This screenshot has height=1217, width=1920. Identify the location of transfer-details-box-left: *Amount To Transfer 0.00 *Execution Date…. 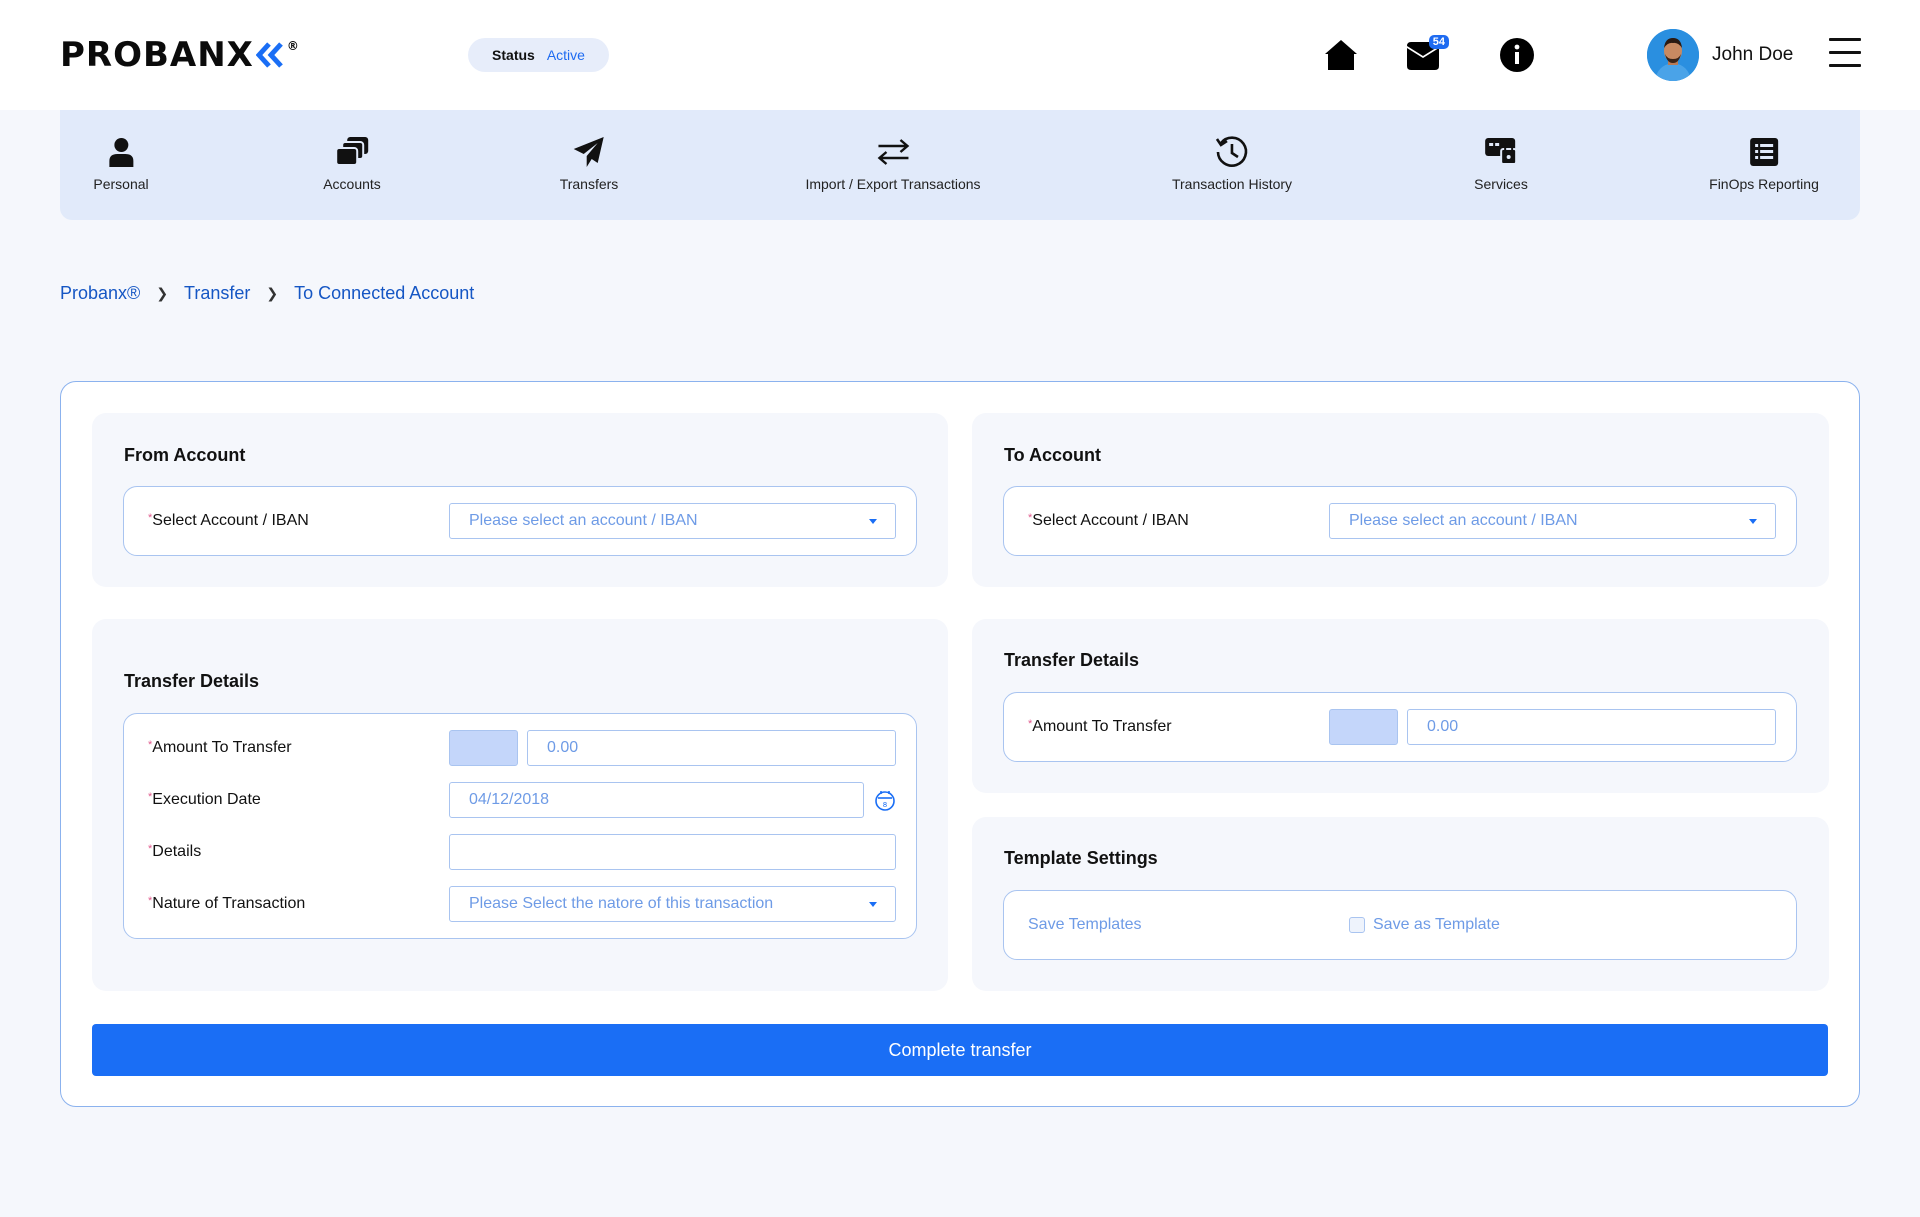
(520, 826).